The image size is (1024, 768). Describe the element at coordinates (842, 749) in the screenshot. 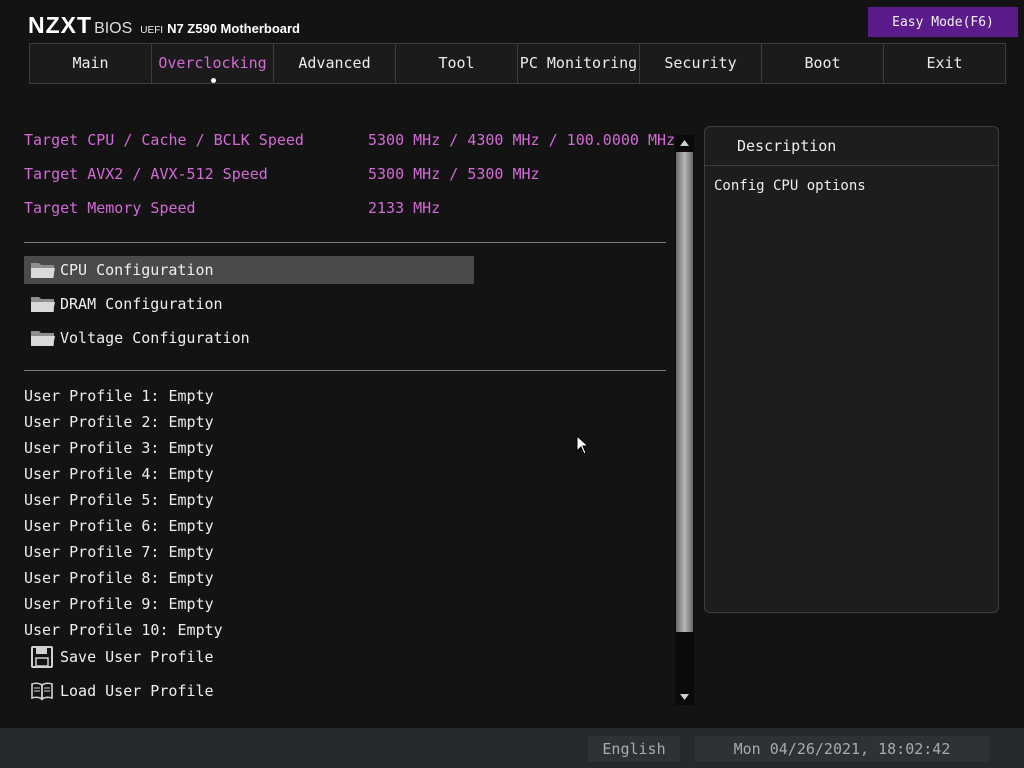

I see `date-time: Mon 04/26/2021, 18:02:42` at that location.